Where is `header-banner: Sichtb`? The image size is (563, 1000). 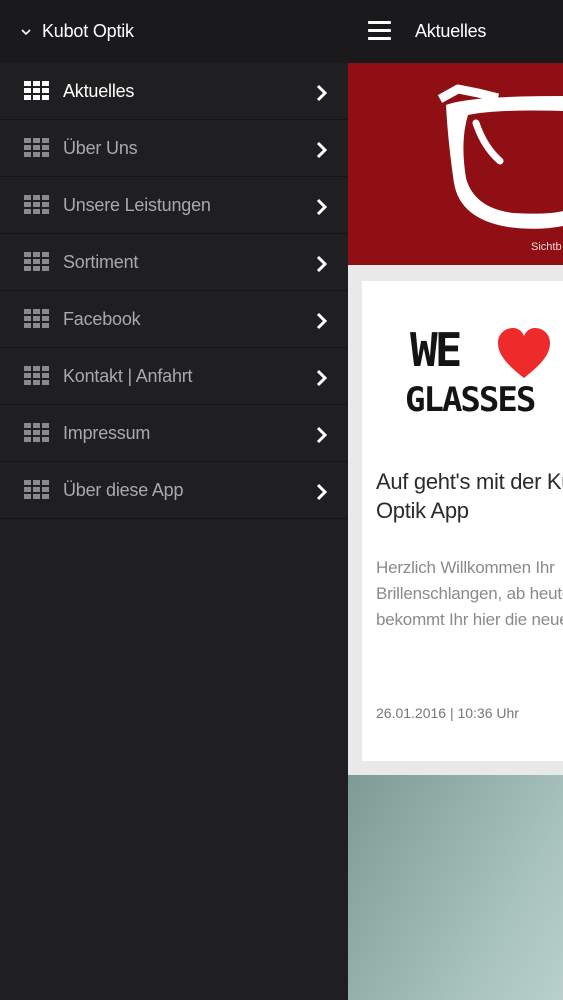
header-banner: Sichtb is located at coordinates (455, 164).